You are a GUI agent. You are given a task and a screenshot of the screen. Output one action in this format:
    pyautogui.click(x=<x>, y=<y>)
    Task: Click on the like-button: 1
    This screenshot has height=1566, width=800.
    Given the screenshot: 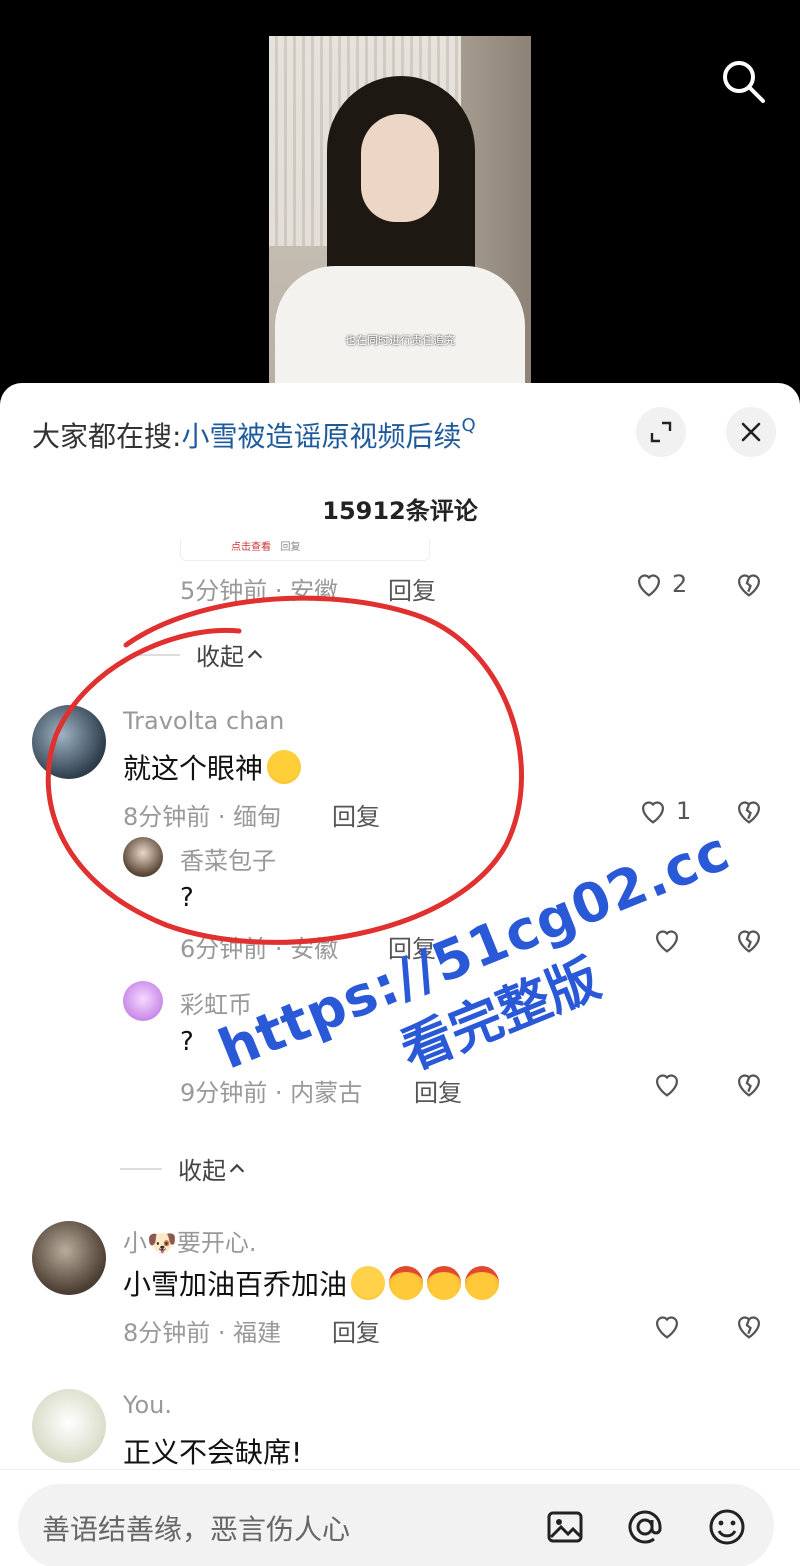 What is the action you would take?
    pyautogui.click(x=663, y=811)
    